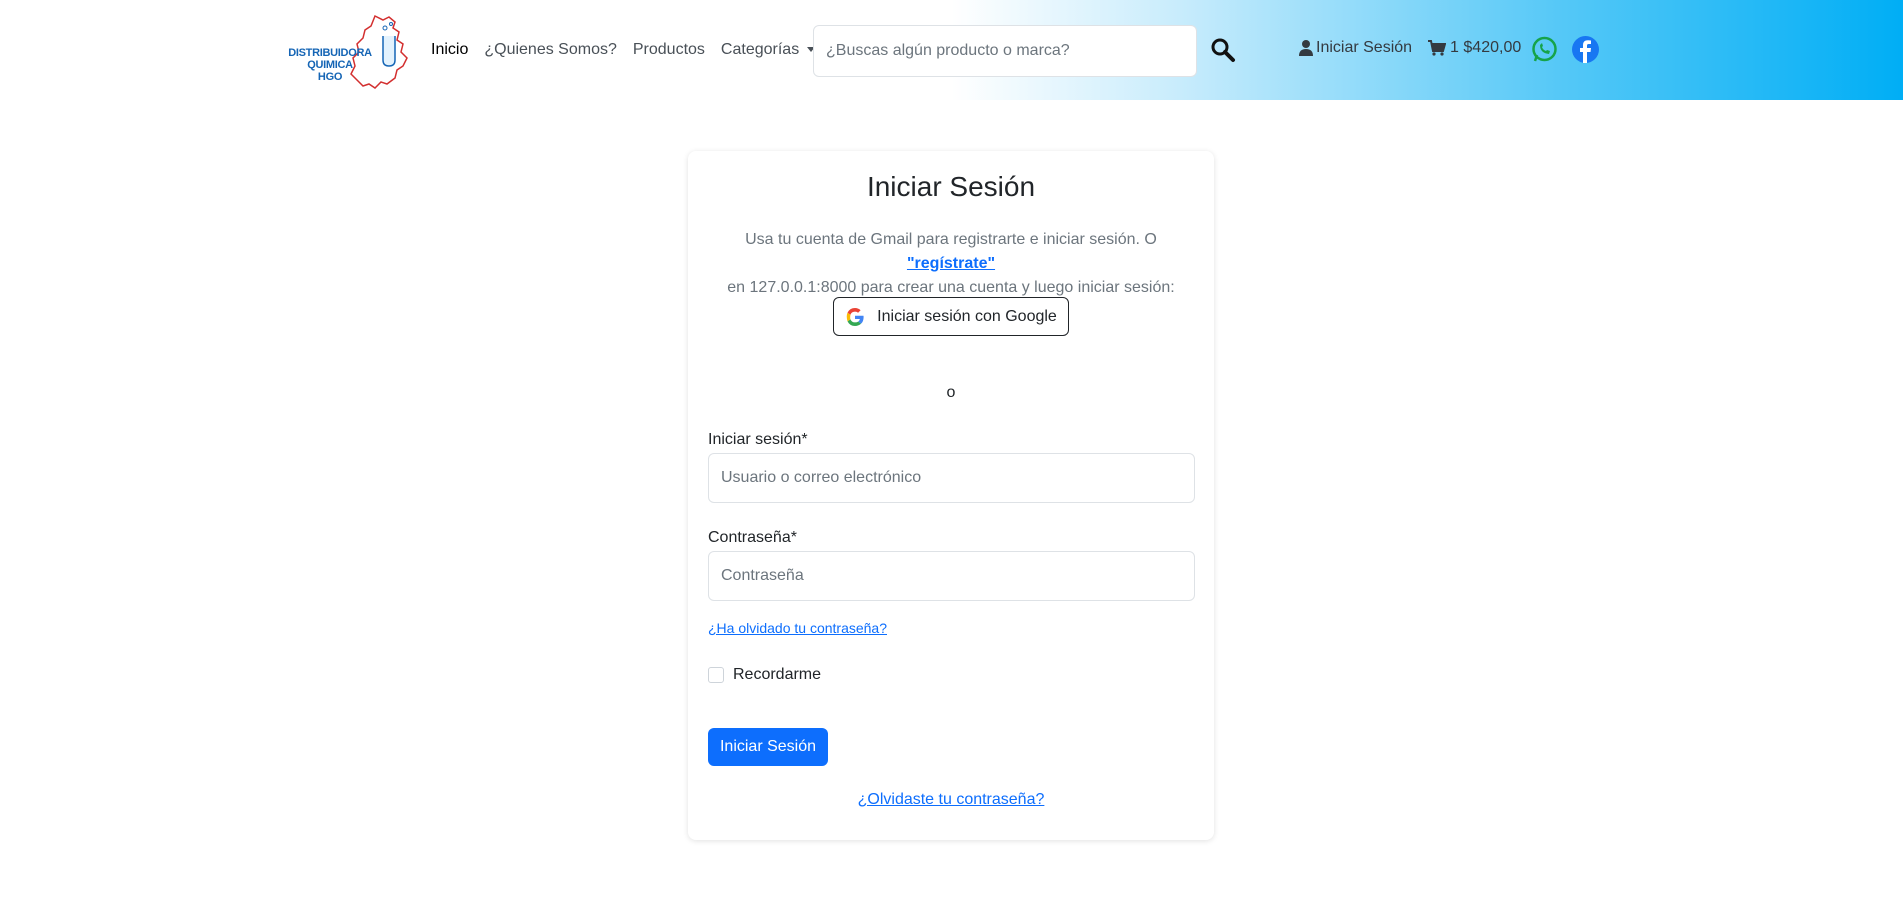 The width and height of the screenshot is (1903, 909). I want to click on login-field, so click(951, 478).